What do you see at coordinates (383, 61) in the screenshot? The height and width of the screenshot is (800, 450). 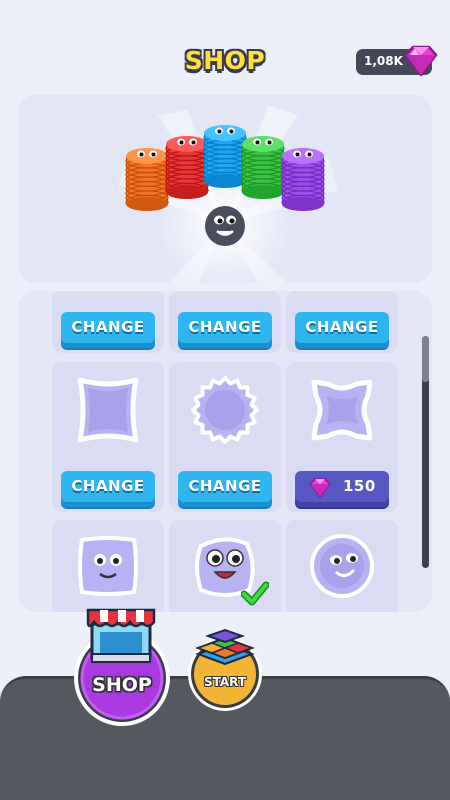 I see `gem-count: 1,08K` at bounding box center [383, 61].